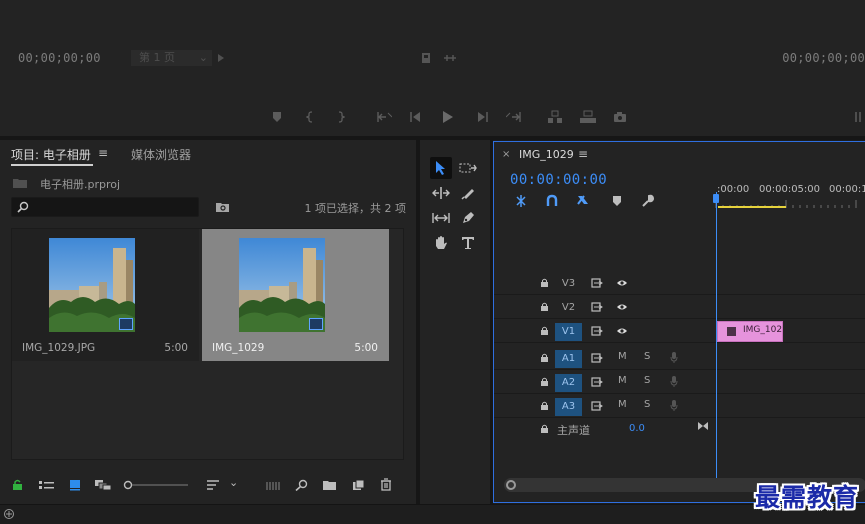  What do you see at coordinates (441, 218) in the screenshot?
I see `slip-tool` at bounding box center [441, 218].